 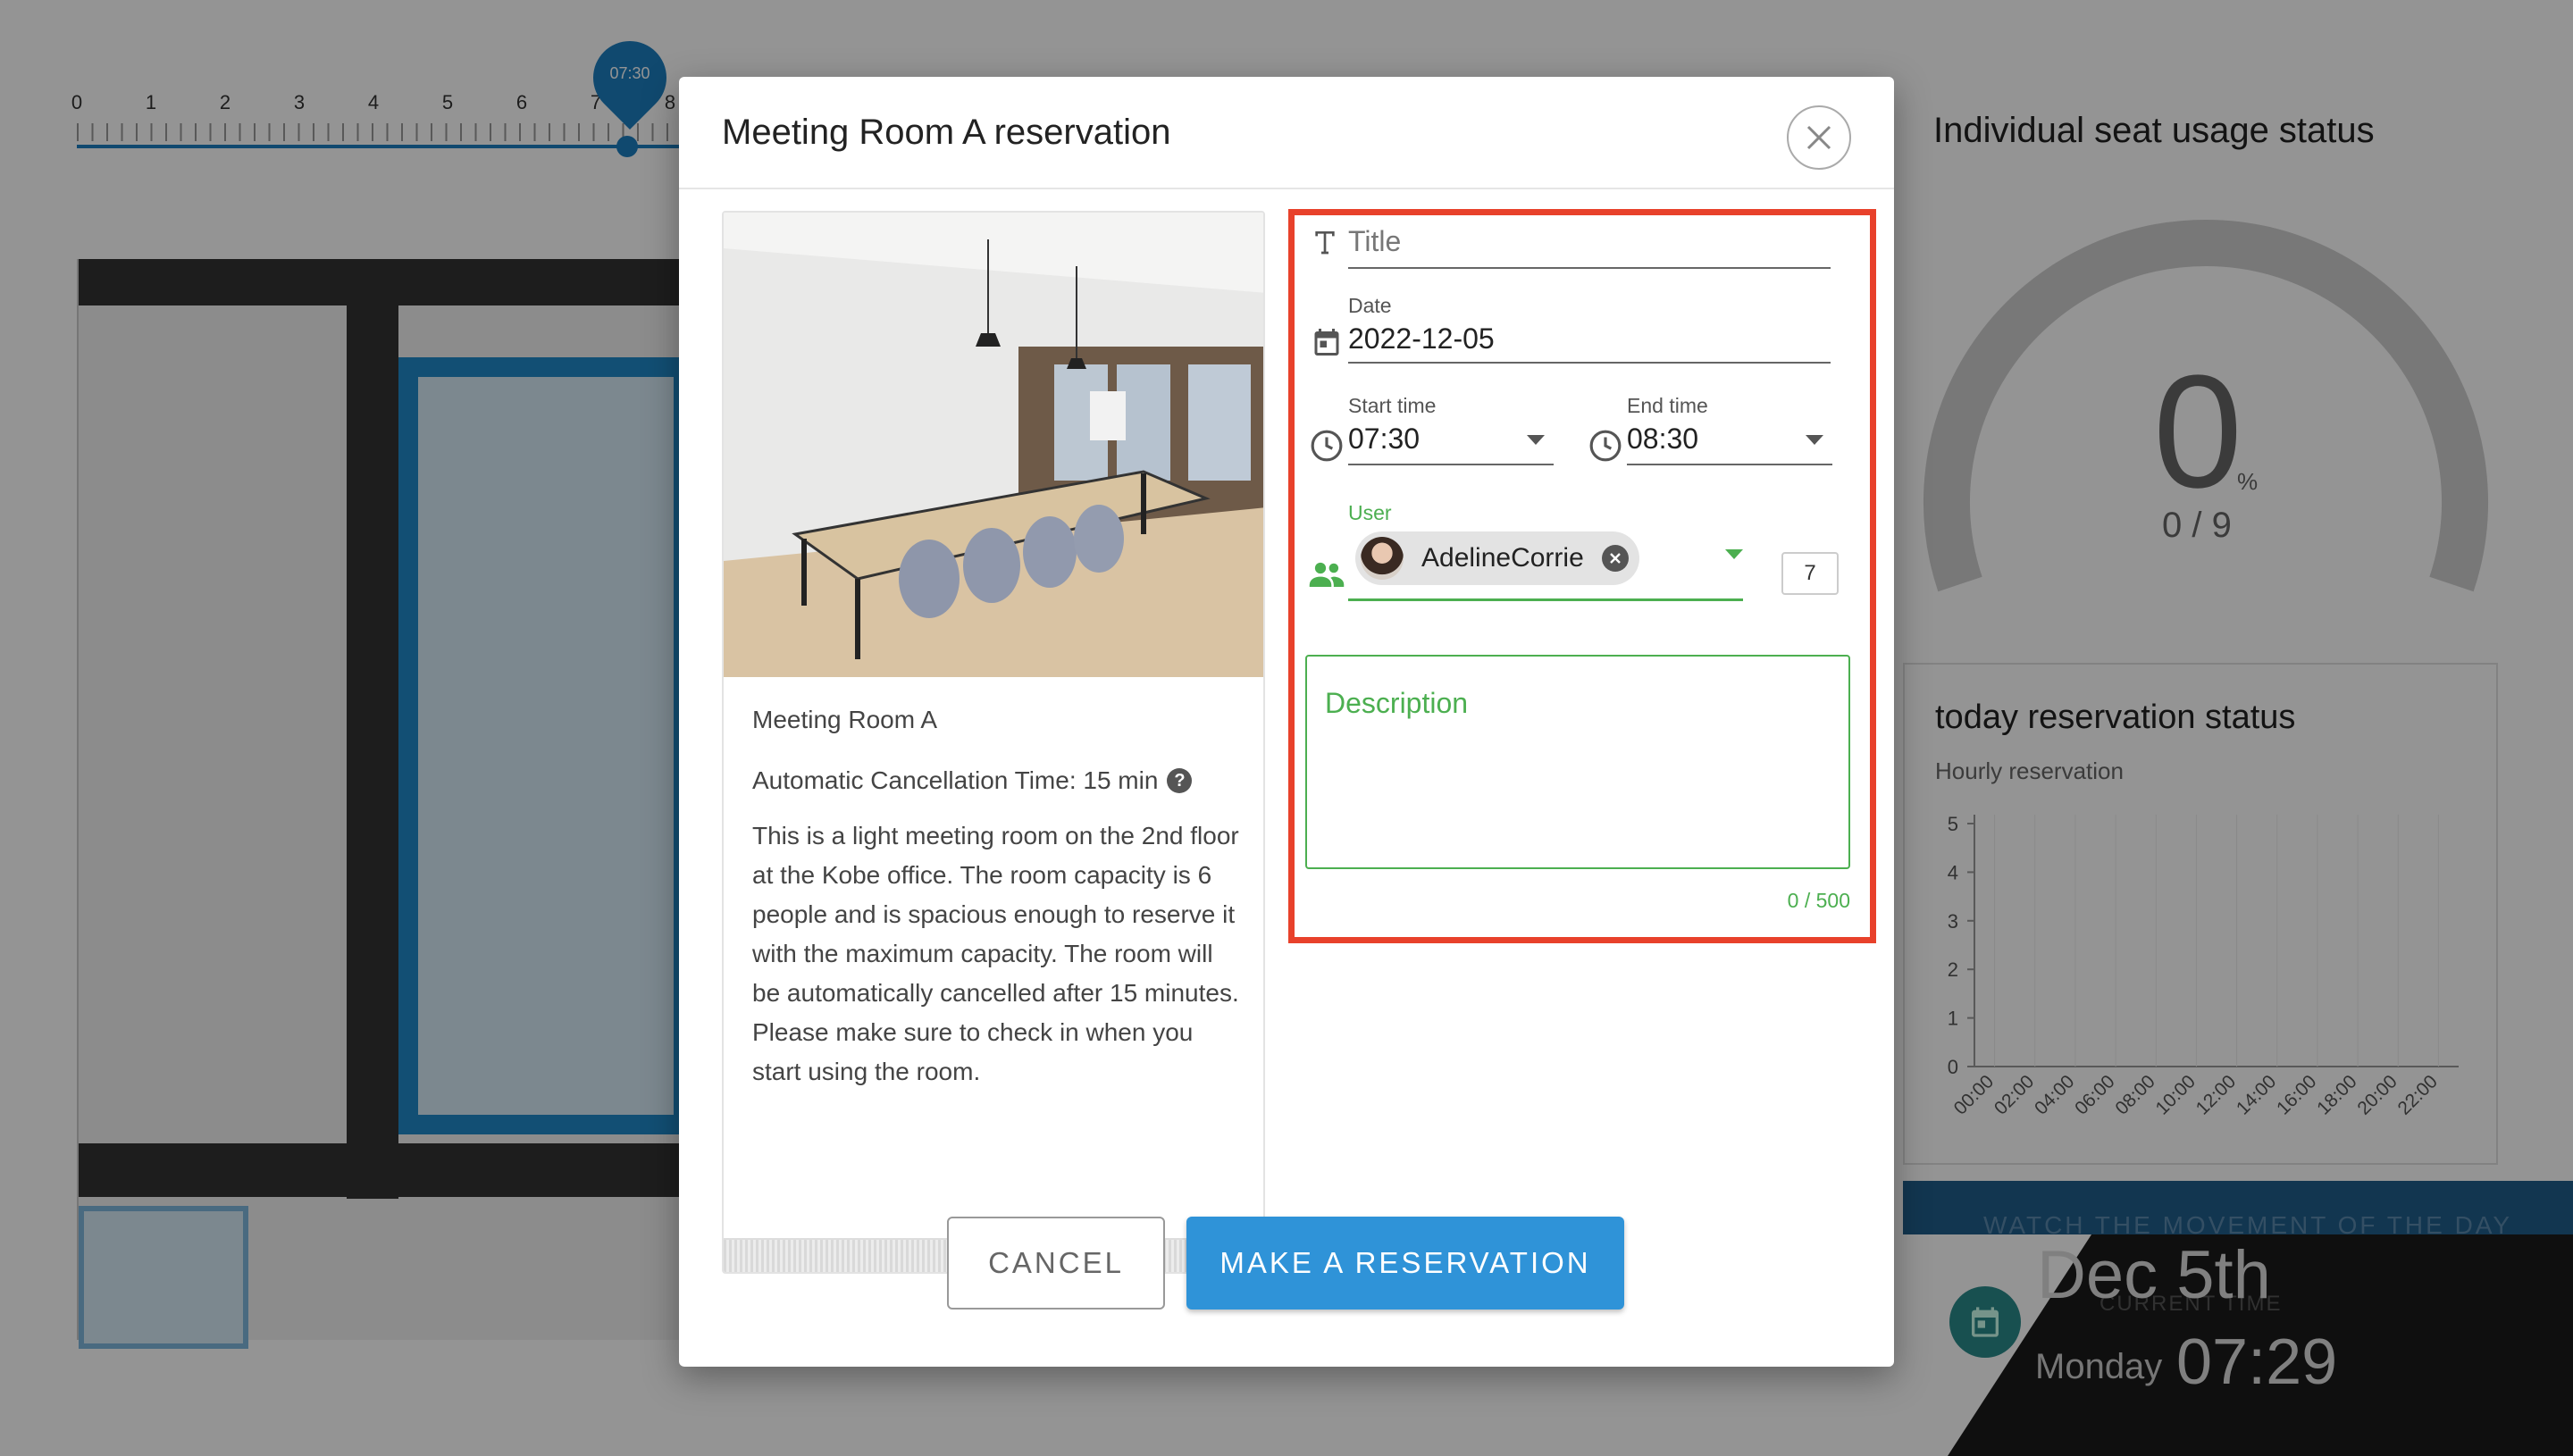 What do you see at coordinates (1667, 405) in the screenshot?
I see `end-time-label: End time` at bounding box center [1667, 405].